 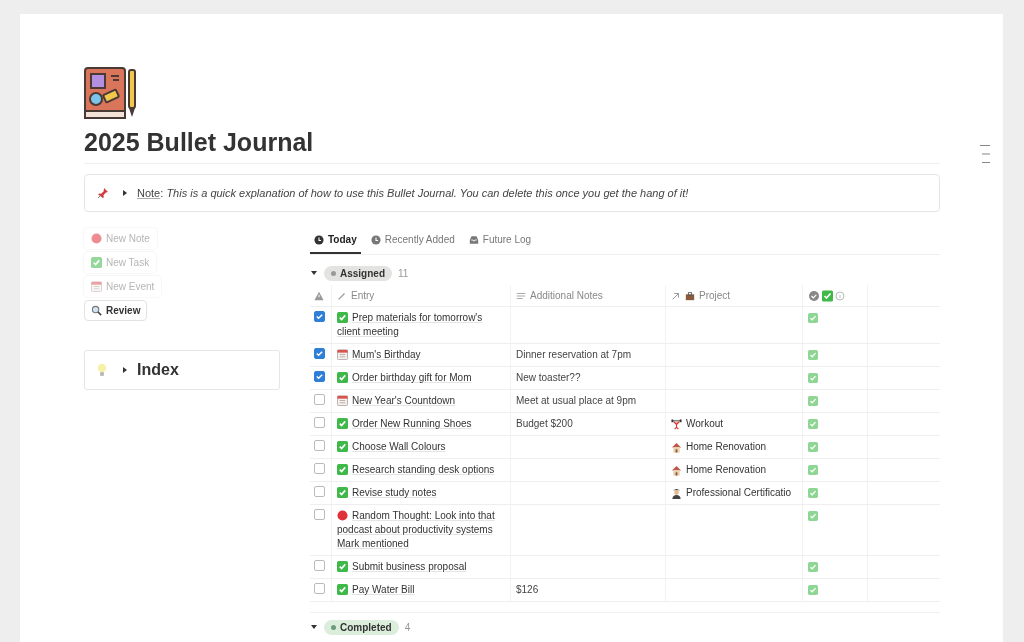 What do you see at coordinates (421, 567) in the screenshot?
I see `entry-link: Submit business proposal` at bounding box center [421, 567].